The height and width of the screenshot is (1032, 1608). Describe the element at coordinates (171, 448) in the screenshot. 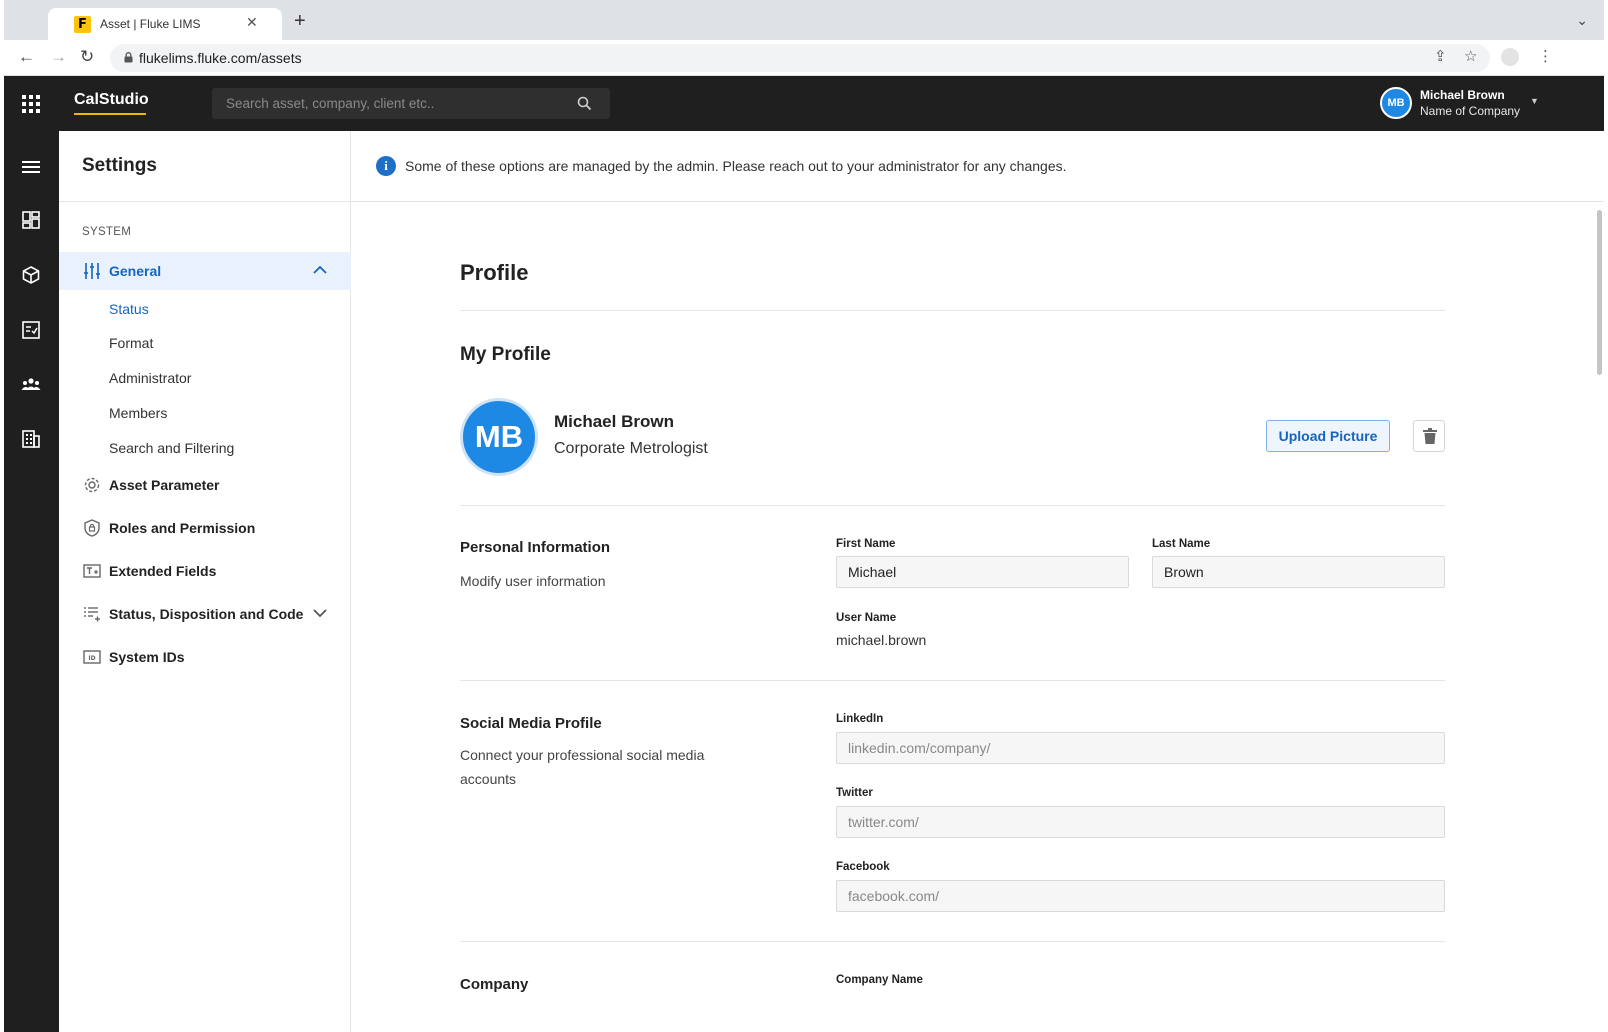

I see `sub-item-search-and-filtering: Search and Filtering` at that location.